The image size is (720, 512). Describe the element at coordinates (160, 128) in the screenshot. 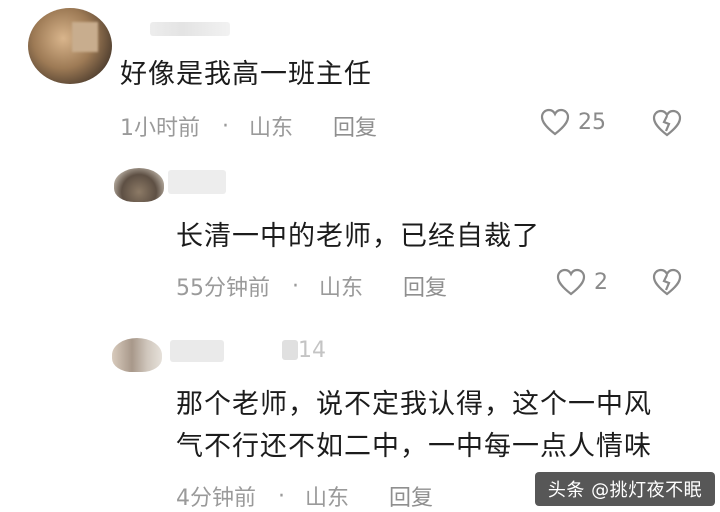

I see `comment-time: 1小时前` at that location.